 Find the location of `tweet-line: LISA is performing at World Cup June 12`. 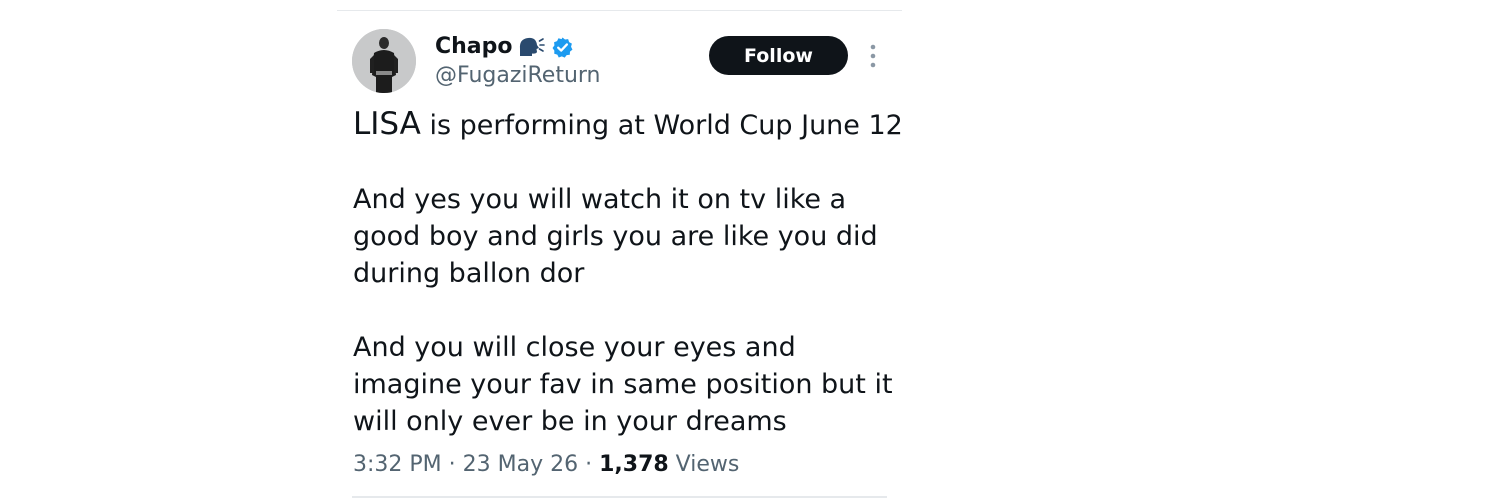

tweet-line: LISA is performing at World Cup June 12 is located at coordinates (628, 125).